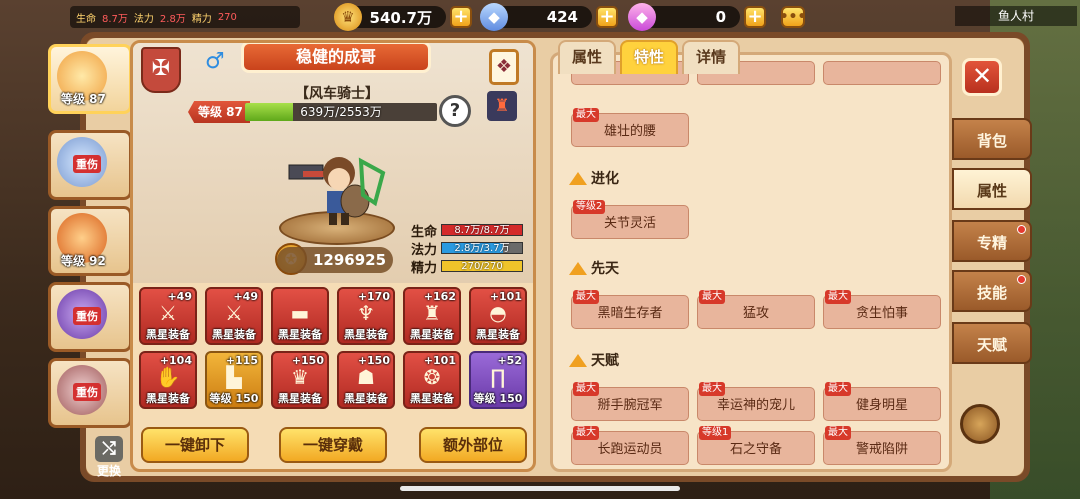 This screenshot has width=1080, height=499. I want to click on section-innate: 先天, so click(594, 268).